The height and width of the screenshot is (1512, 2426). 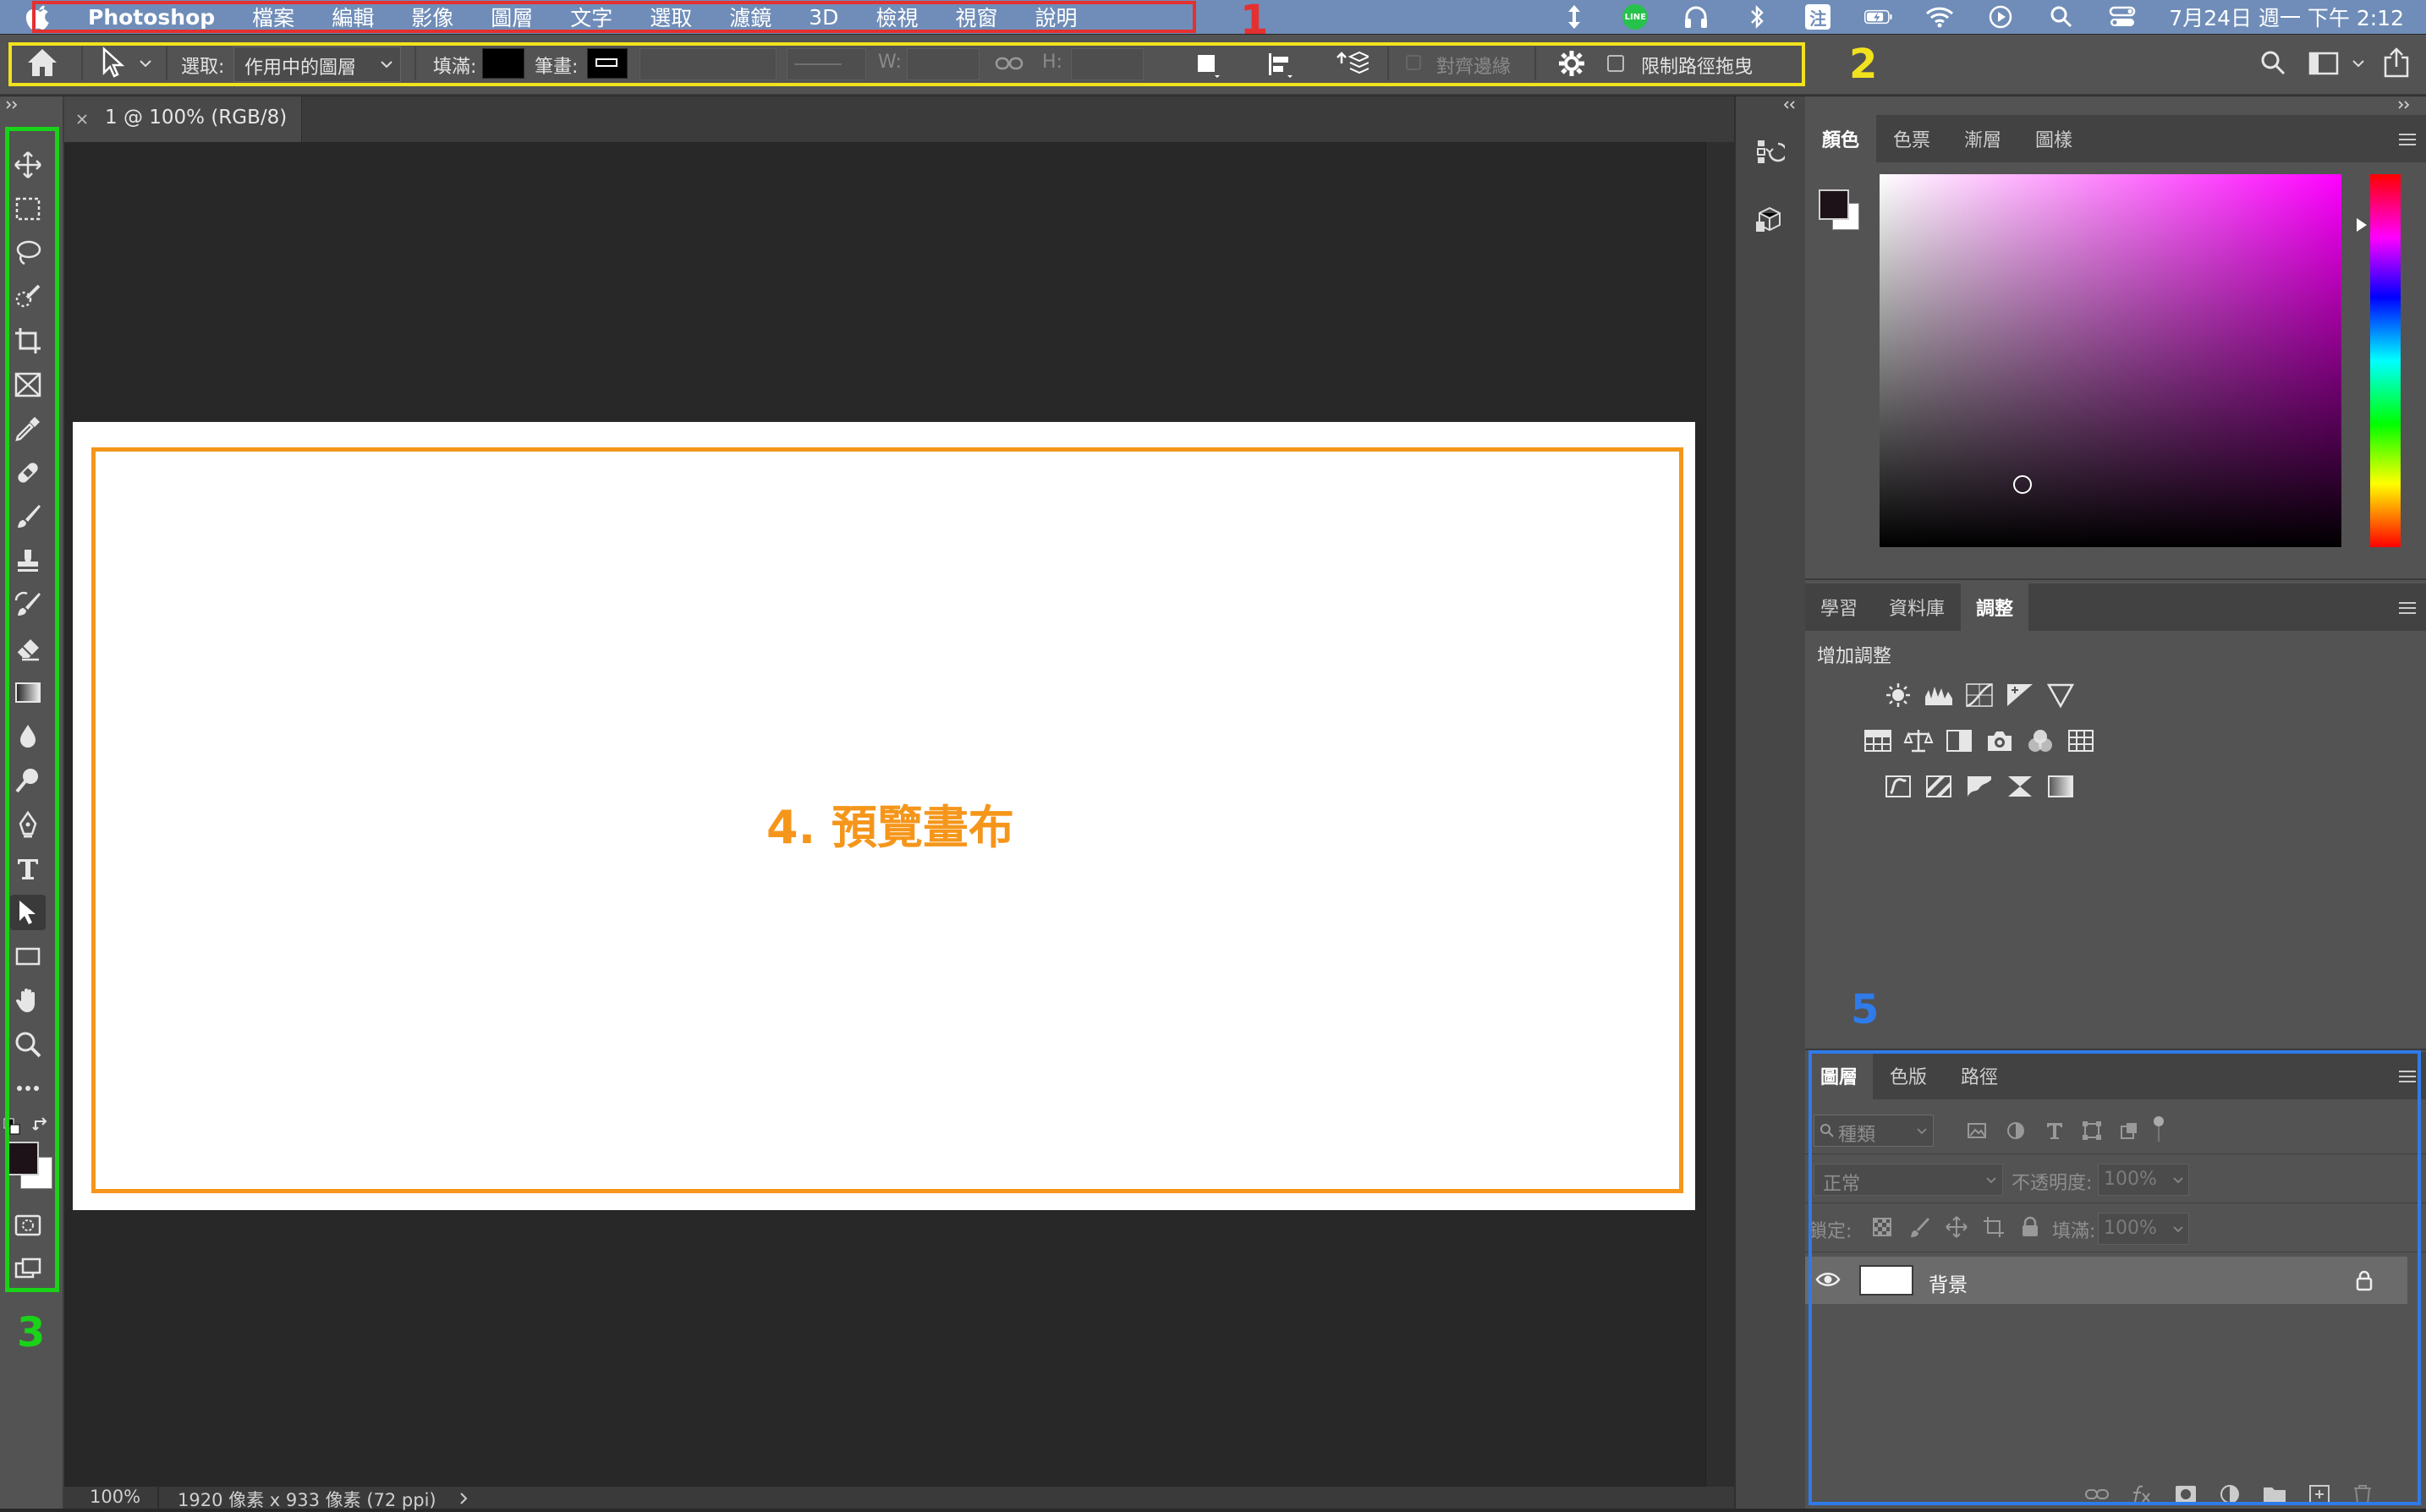 I want to click on black-white-icon, so click(x=1959, y=740).